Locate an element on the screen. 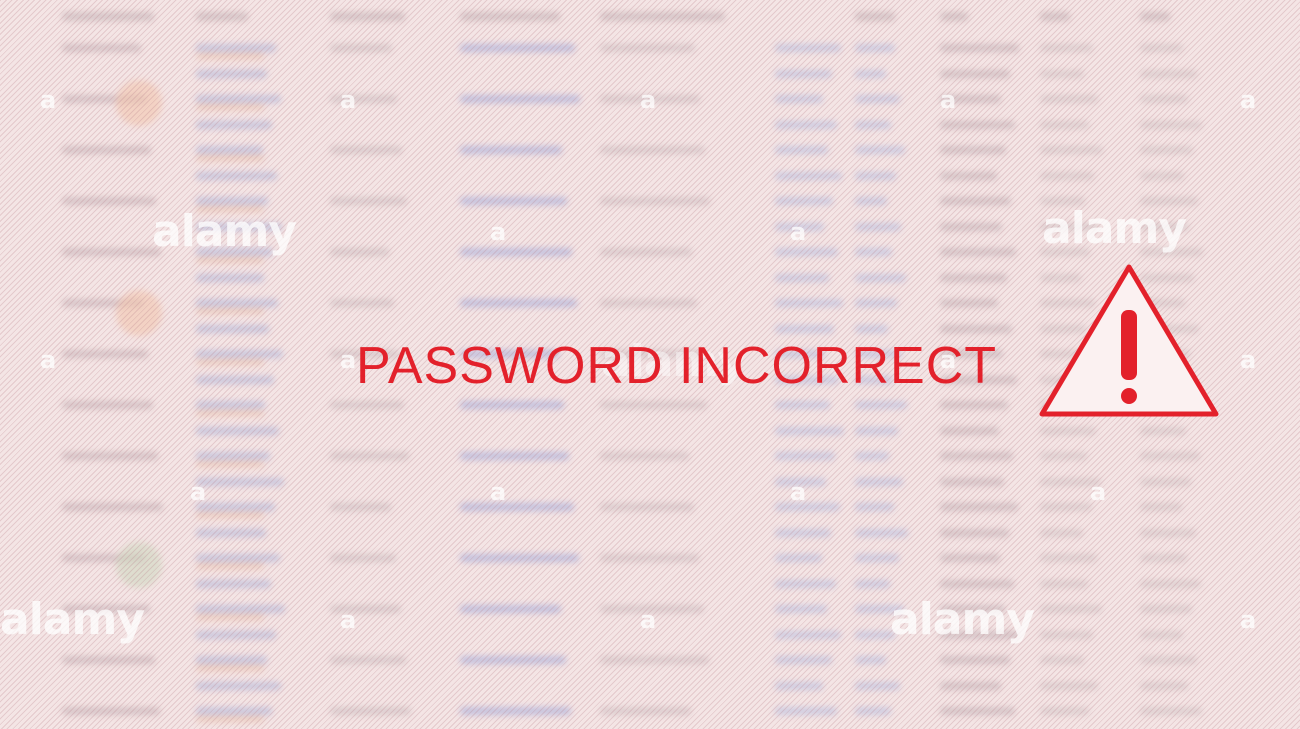 Image resolution: width=1300 pixels, height=729 pixels. warning-exclamation-bar is located at coordinates (1129, 345).